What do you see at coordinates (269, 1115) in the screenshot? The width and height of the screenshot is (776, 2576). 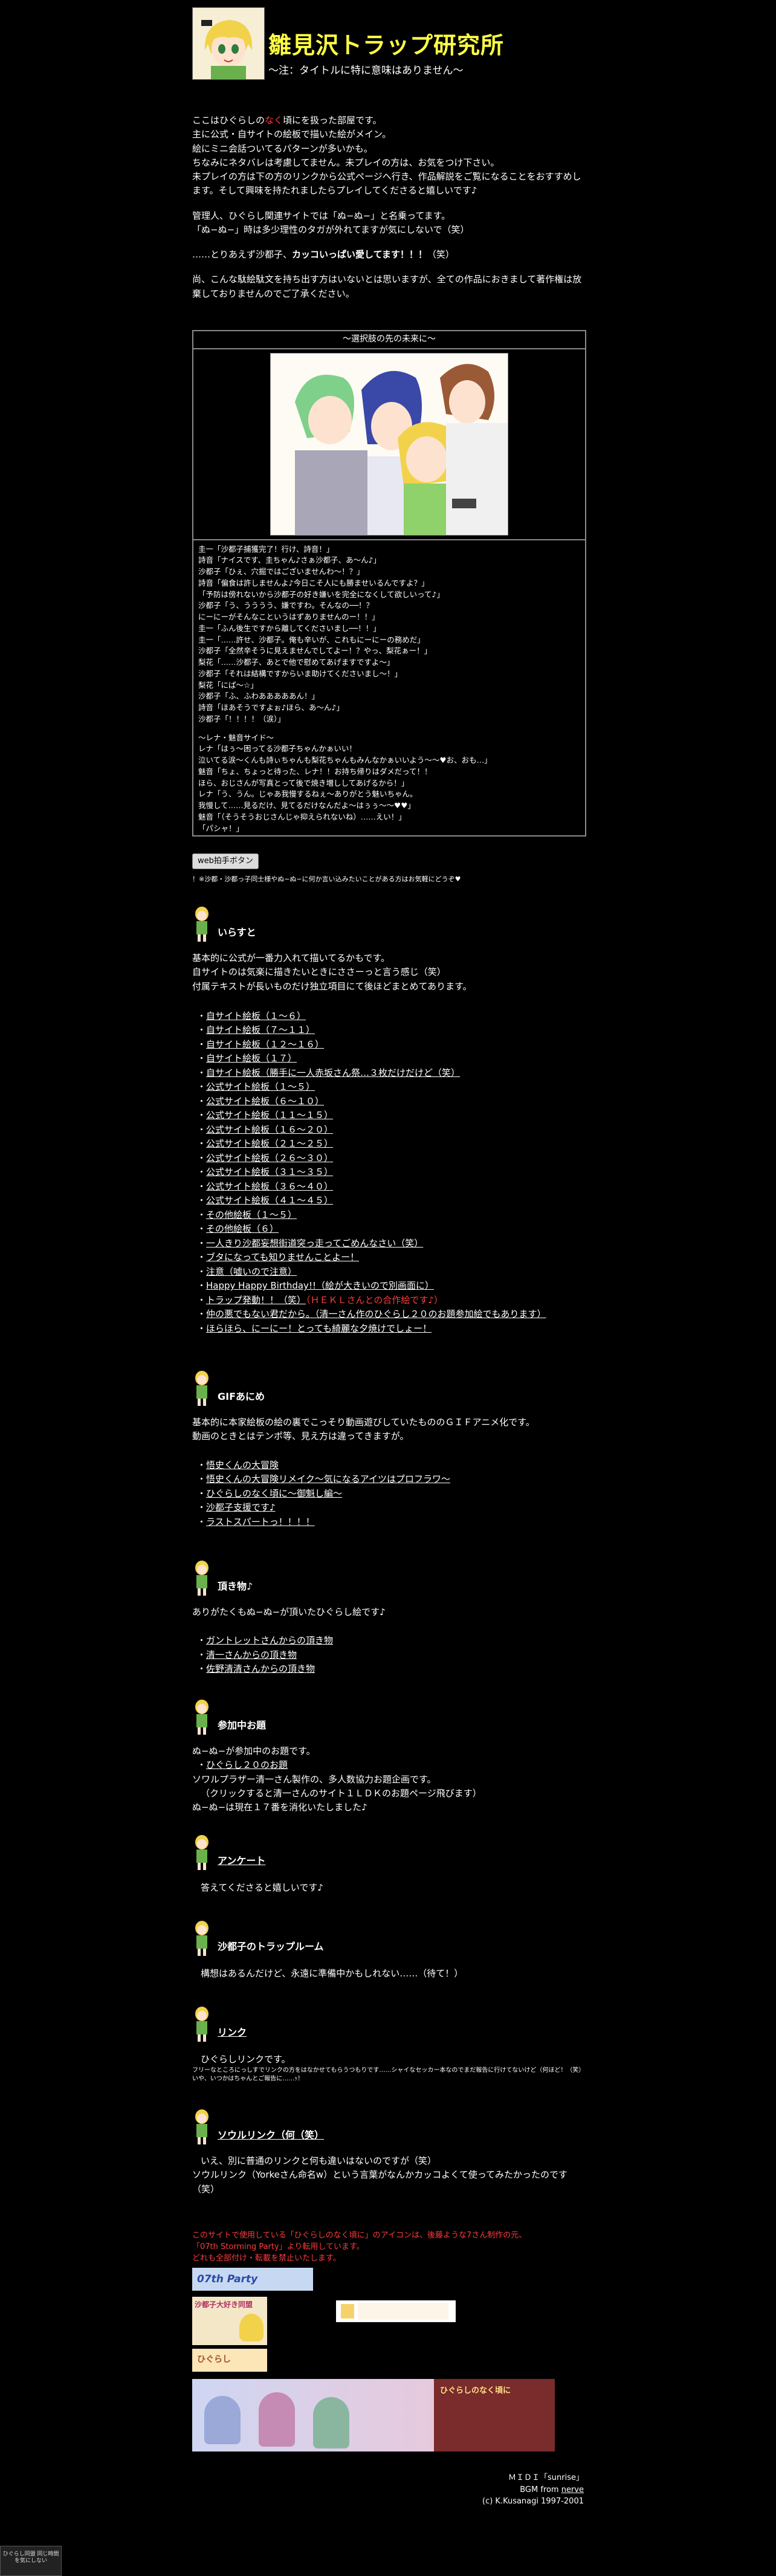 I see `irasuto-link: 公式サイト絵板（１１〜１５）` at bounding box center [269, 1115].